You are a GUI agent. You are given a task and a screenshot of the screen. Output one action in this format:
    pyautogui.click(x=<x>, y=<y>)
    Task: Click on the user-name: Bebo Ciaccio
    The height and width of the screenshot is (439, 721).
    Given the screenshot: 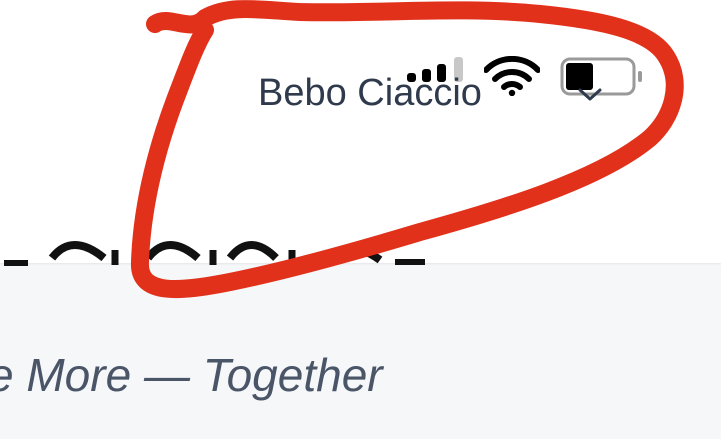 What is the action you would take?
    pyautogui.click(x=370, y=93)
    